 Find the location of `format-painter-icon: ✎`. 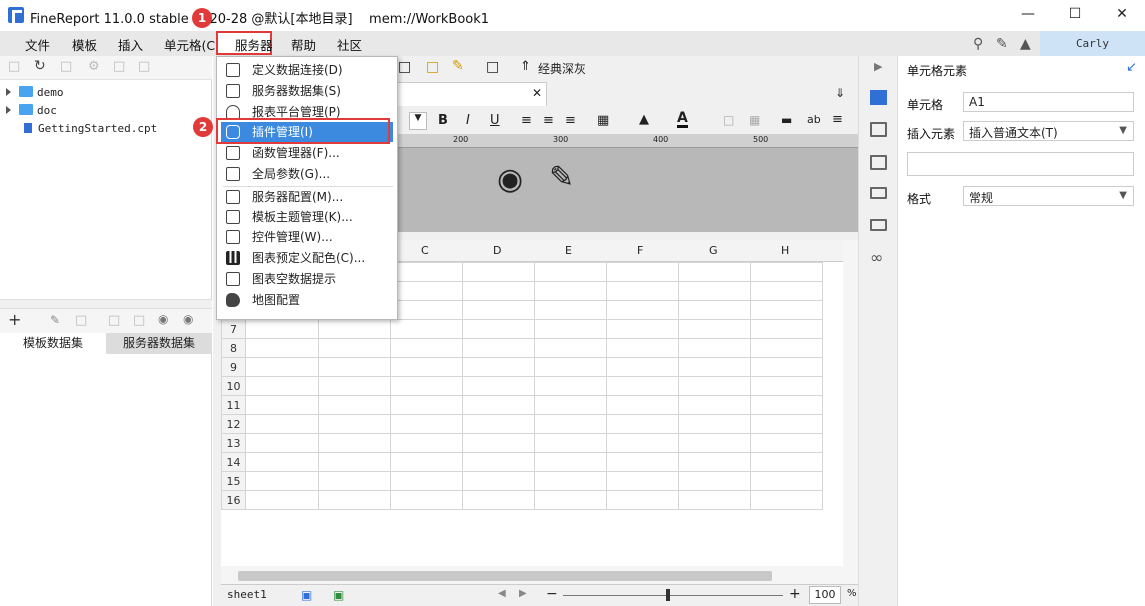

format-painter-icon: ✎ is located at coordinates (458, 66).